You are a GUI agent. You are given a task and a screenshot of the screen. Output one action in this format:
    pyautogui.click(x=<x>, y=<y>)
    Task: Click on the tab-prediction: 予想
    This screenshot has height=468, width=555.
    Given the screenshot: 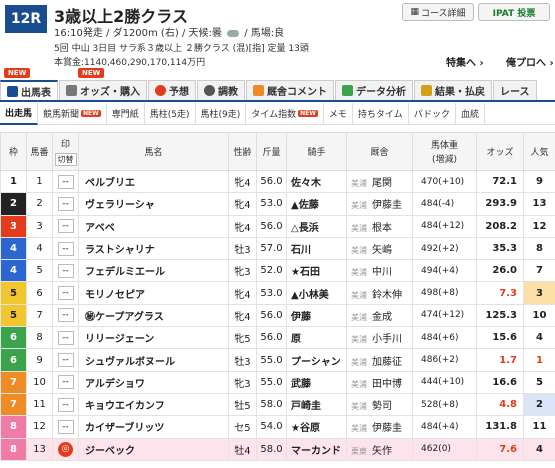 What is the action you would take?
    pyautogui.click(x=172, y=90)
    